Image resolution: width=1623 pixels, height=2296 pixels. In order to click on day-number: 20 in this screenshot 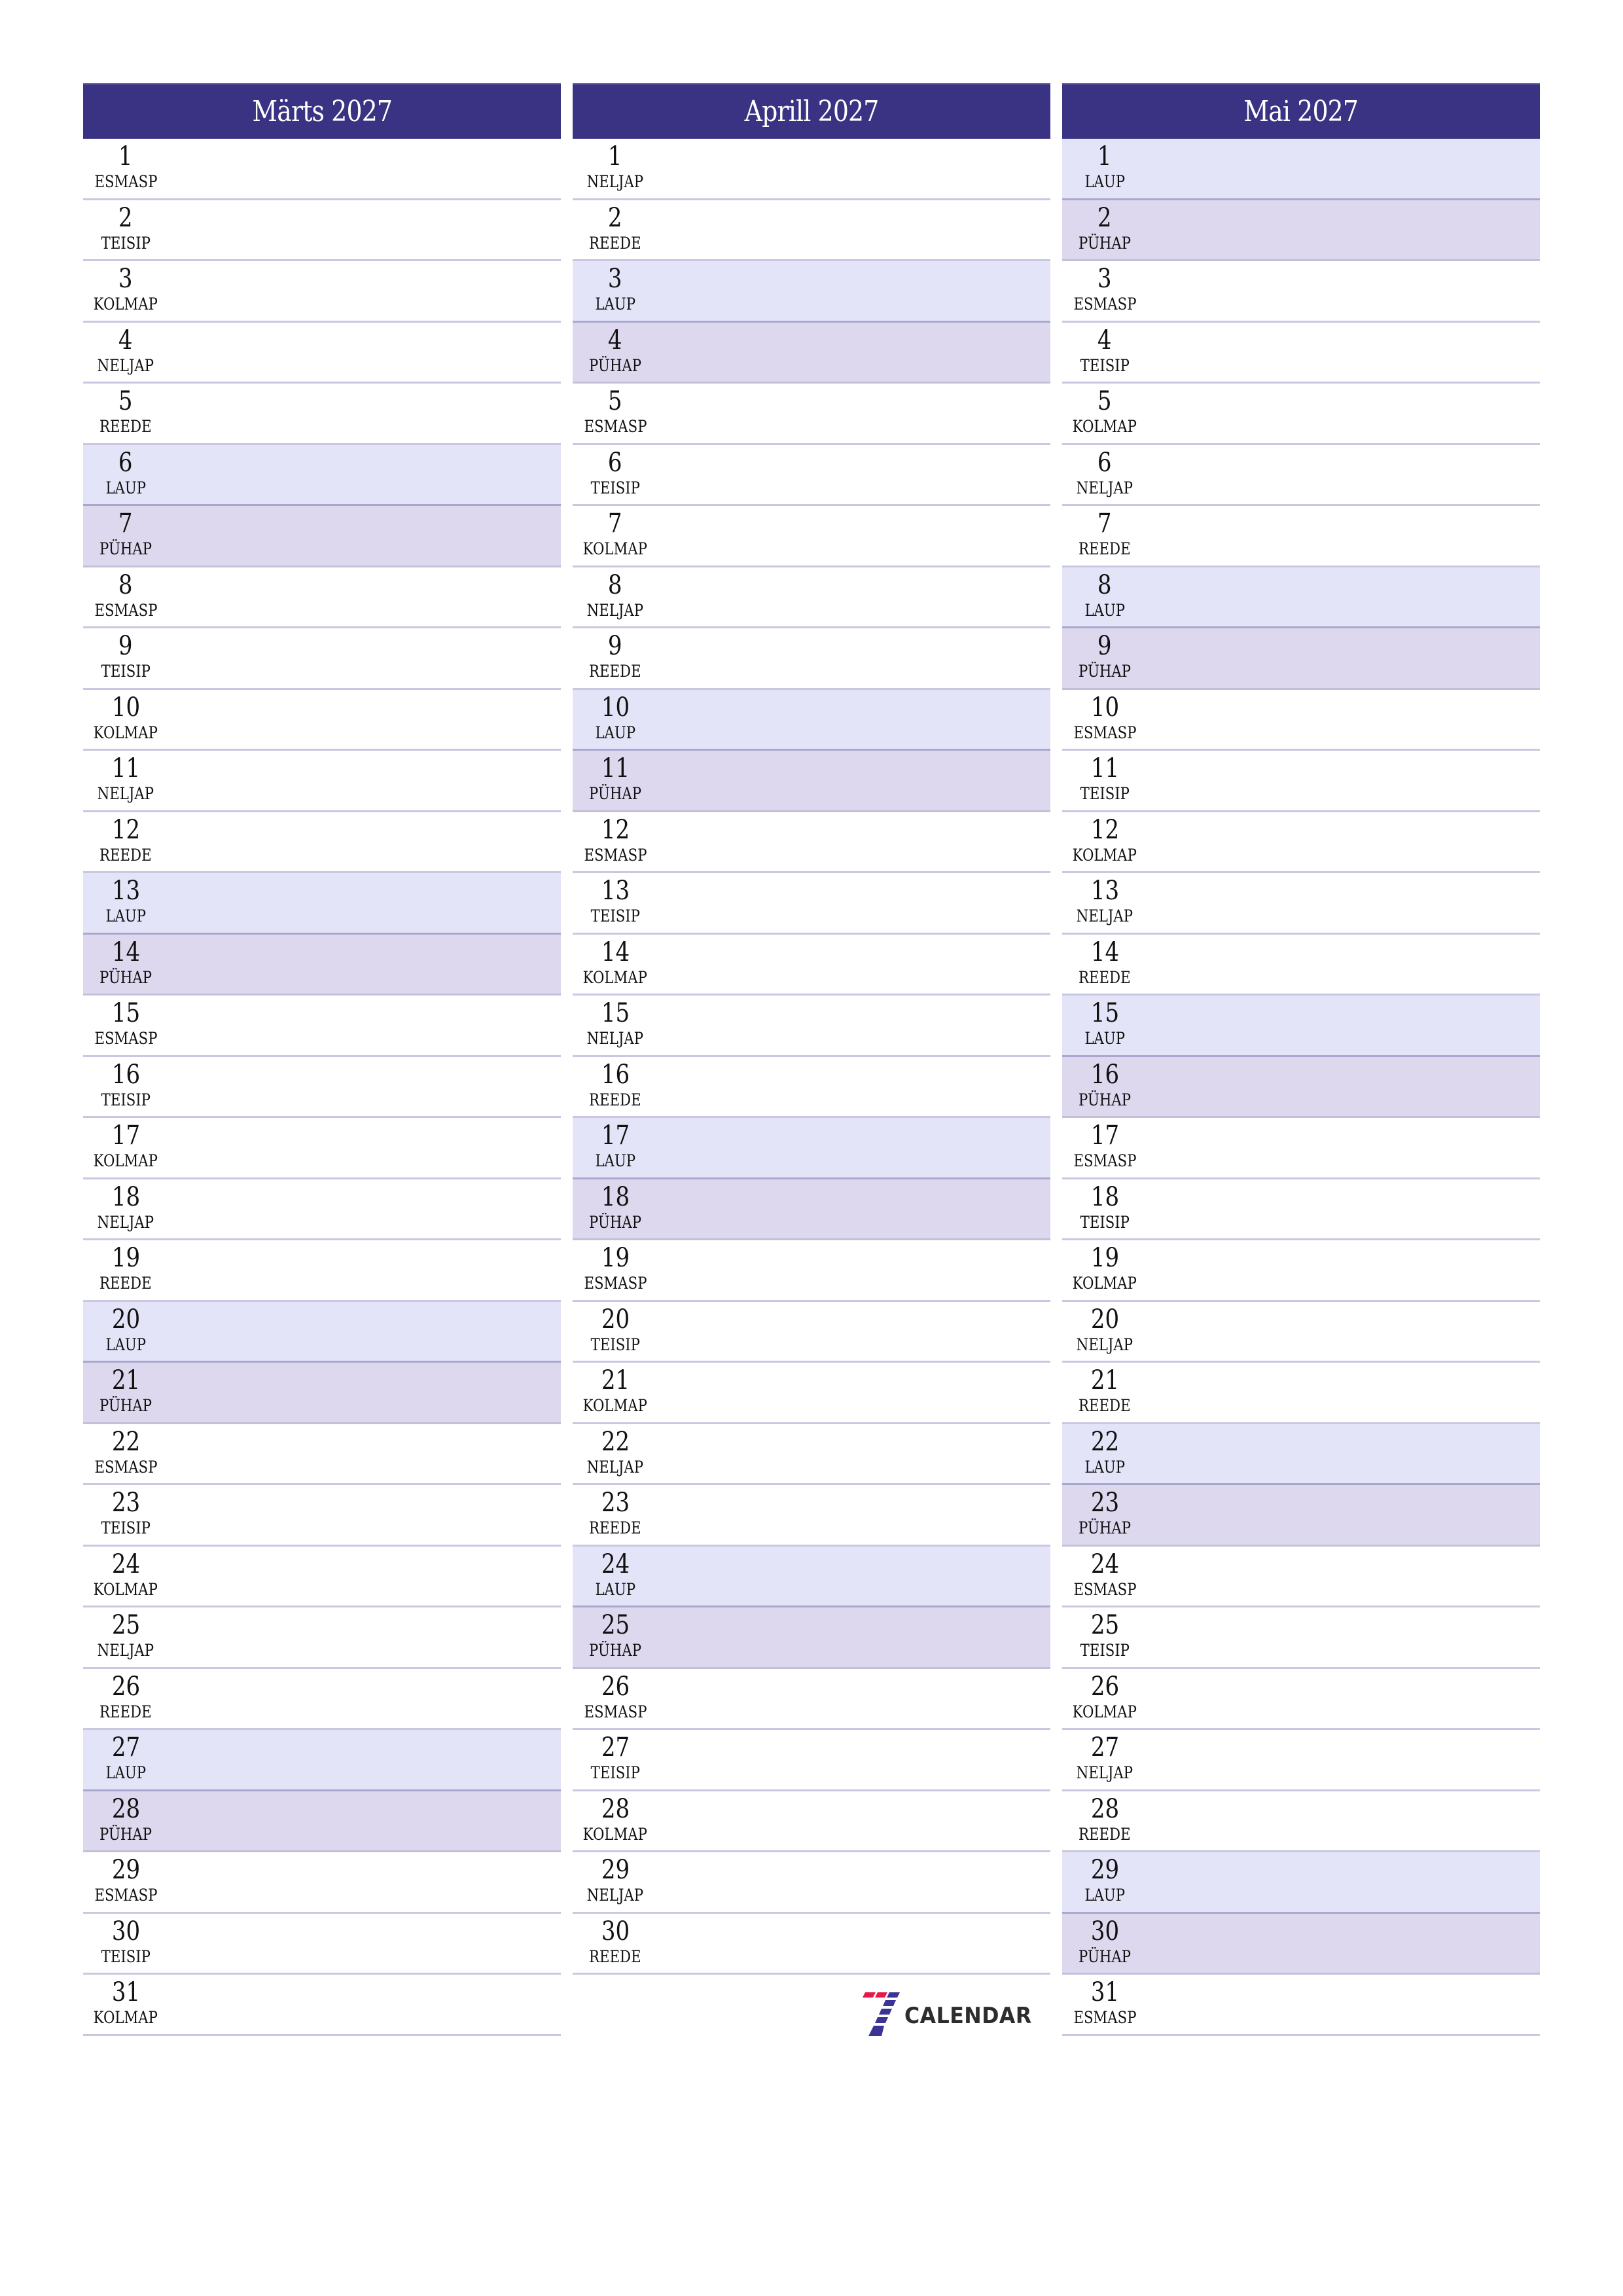, I will do `click(1105, 1319)`.